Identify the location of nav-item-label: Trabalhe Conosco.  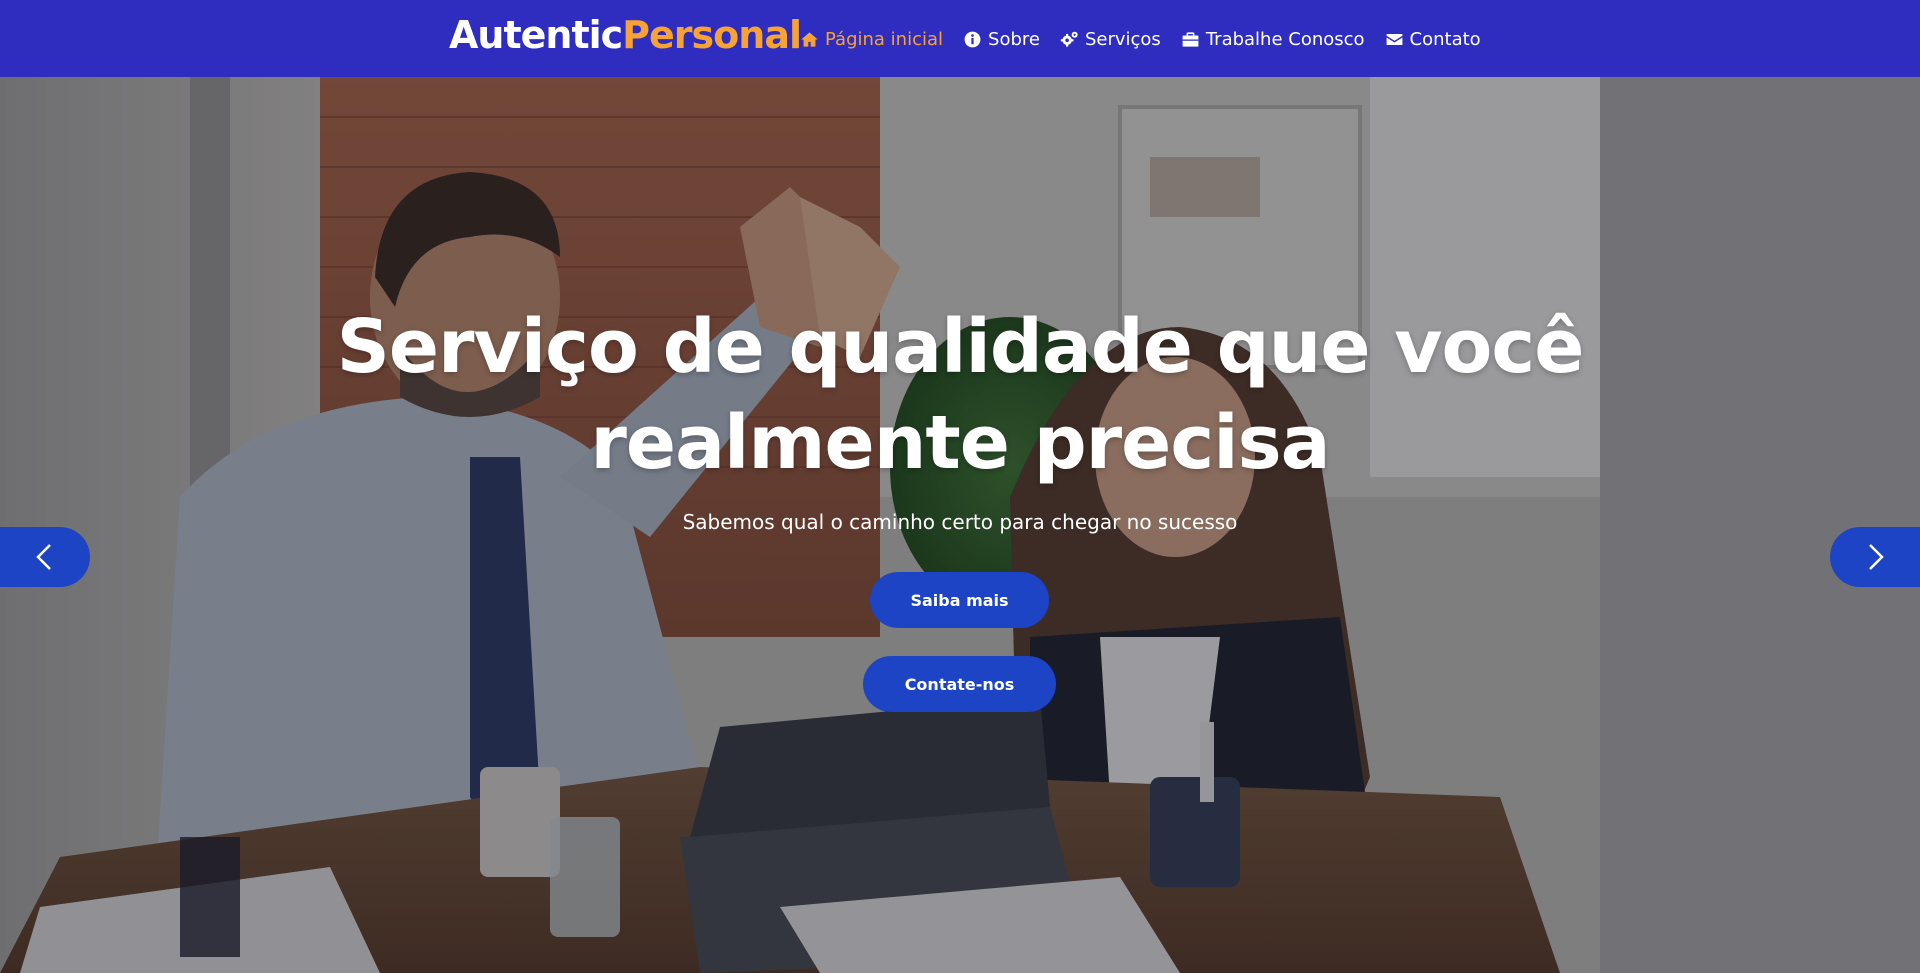
(1285, 39).